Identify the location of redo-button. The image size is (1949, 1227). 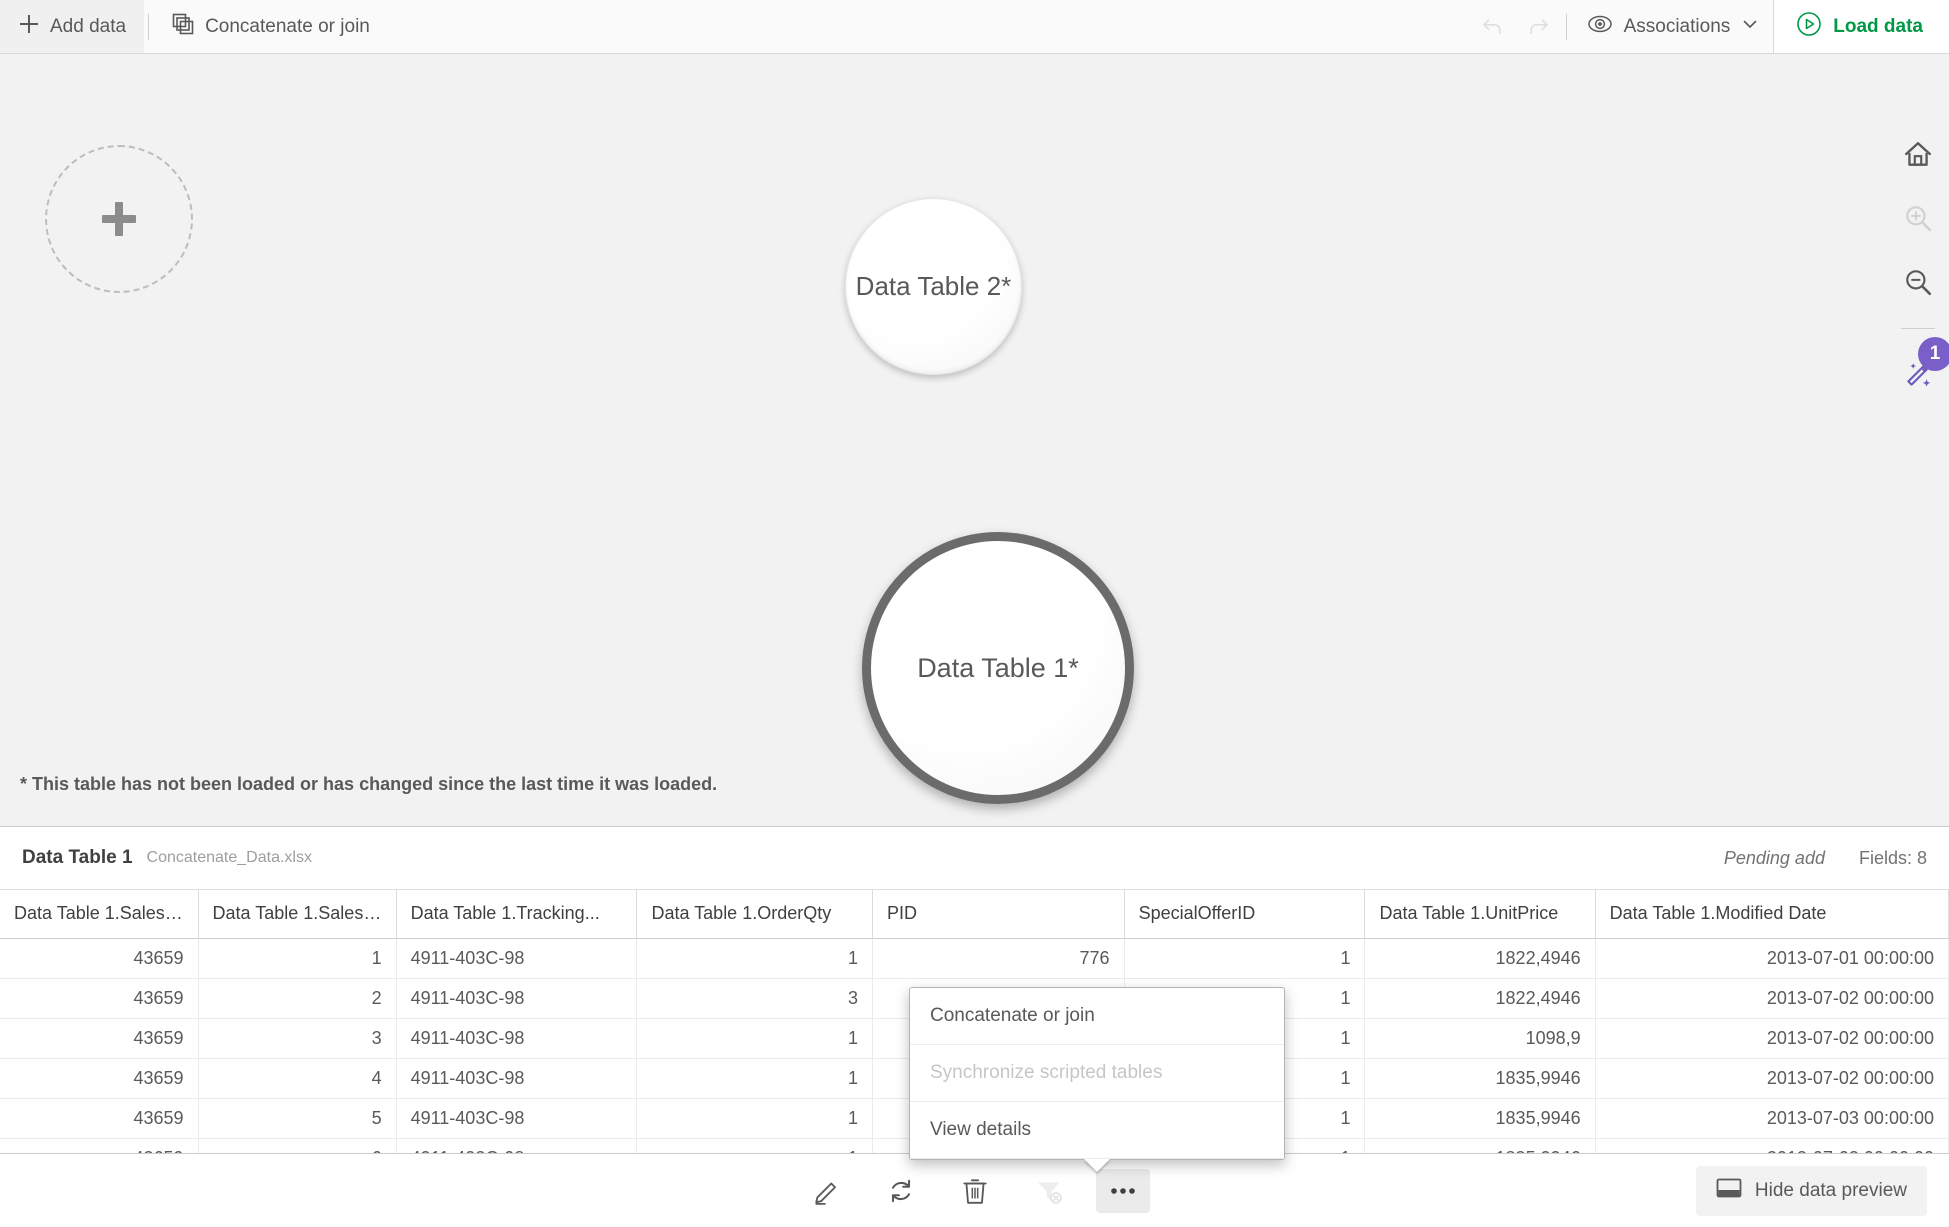
(1539, 26).